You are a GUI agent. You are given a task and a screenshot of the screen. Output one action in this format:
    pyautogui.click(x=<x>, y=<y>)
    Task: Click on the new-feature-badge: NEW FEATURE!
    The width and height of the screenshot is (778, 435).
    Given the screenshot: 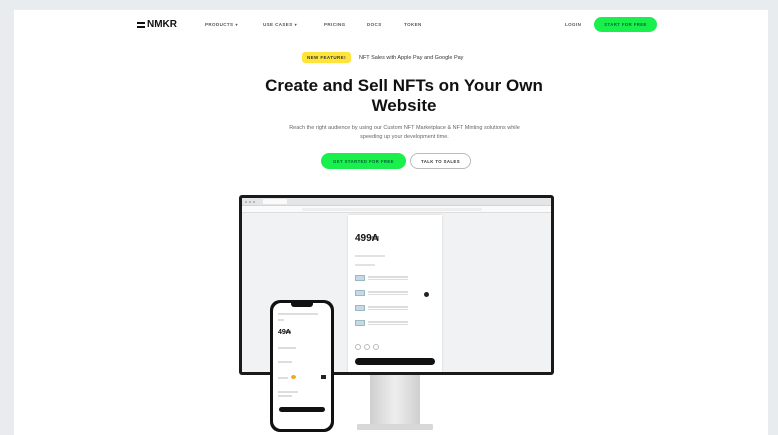 What is the action you would take?
    pyautogui.click(x=326, y=57)
    